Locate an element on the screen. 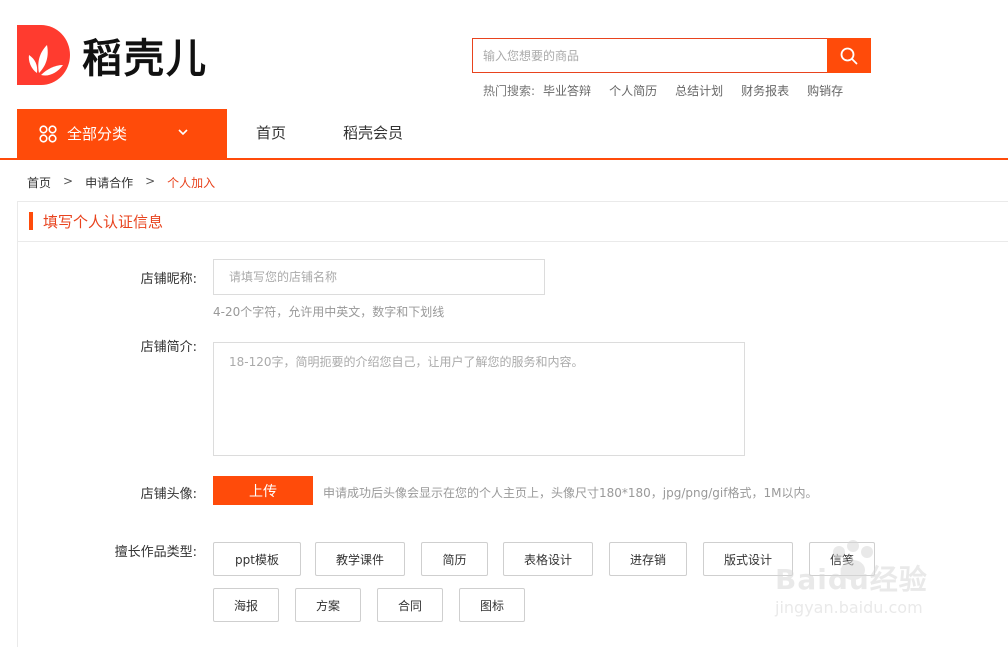 This screenshot has width=1008, height=647. shop-intro-label: 店铺简介: is located at coordinates (168, 347).